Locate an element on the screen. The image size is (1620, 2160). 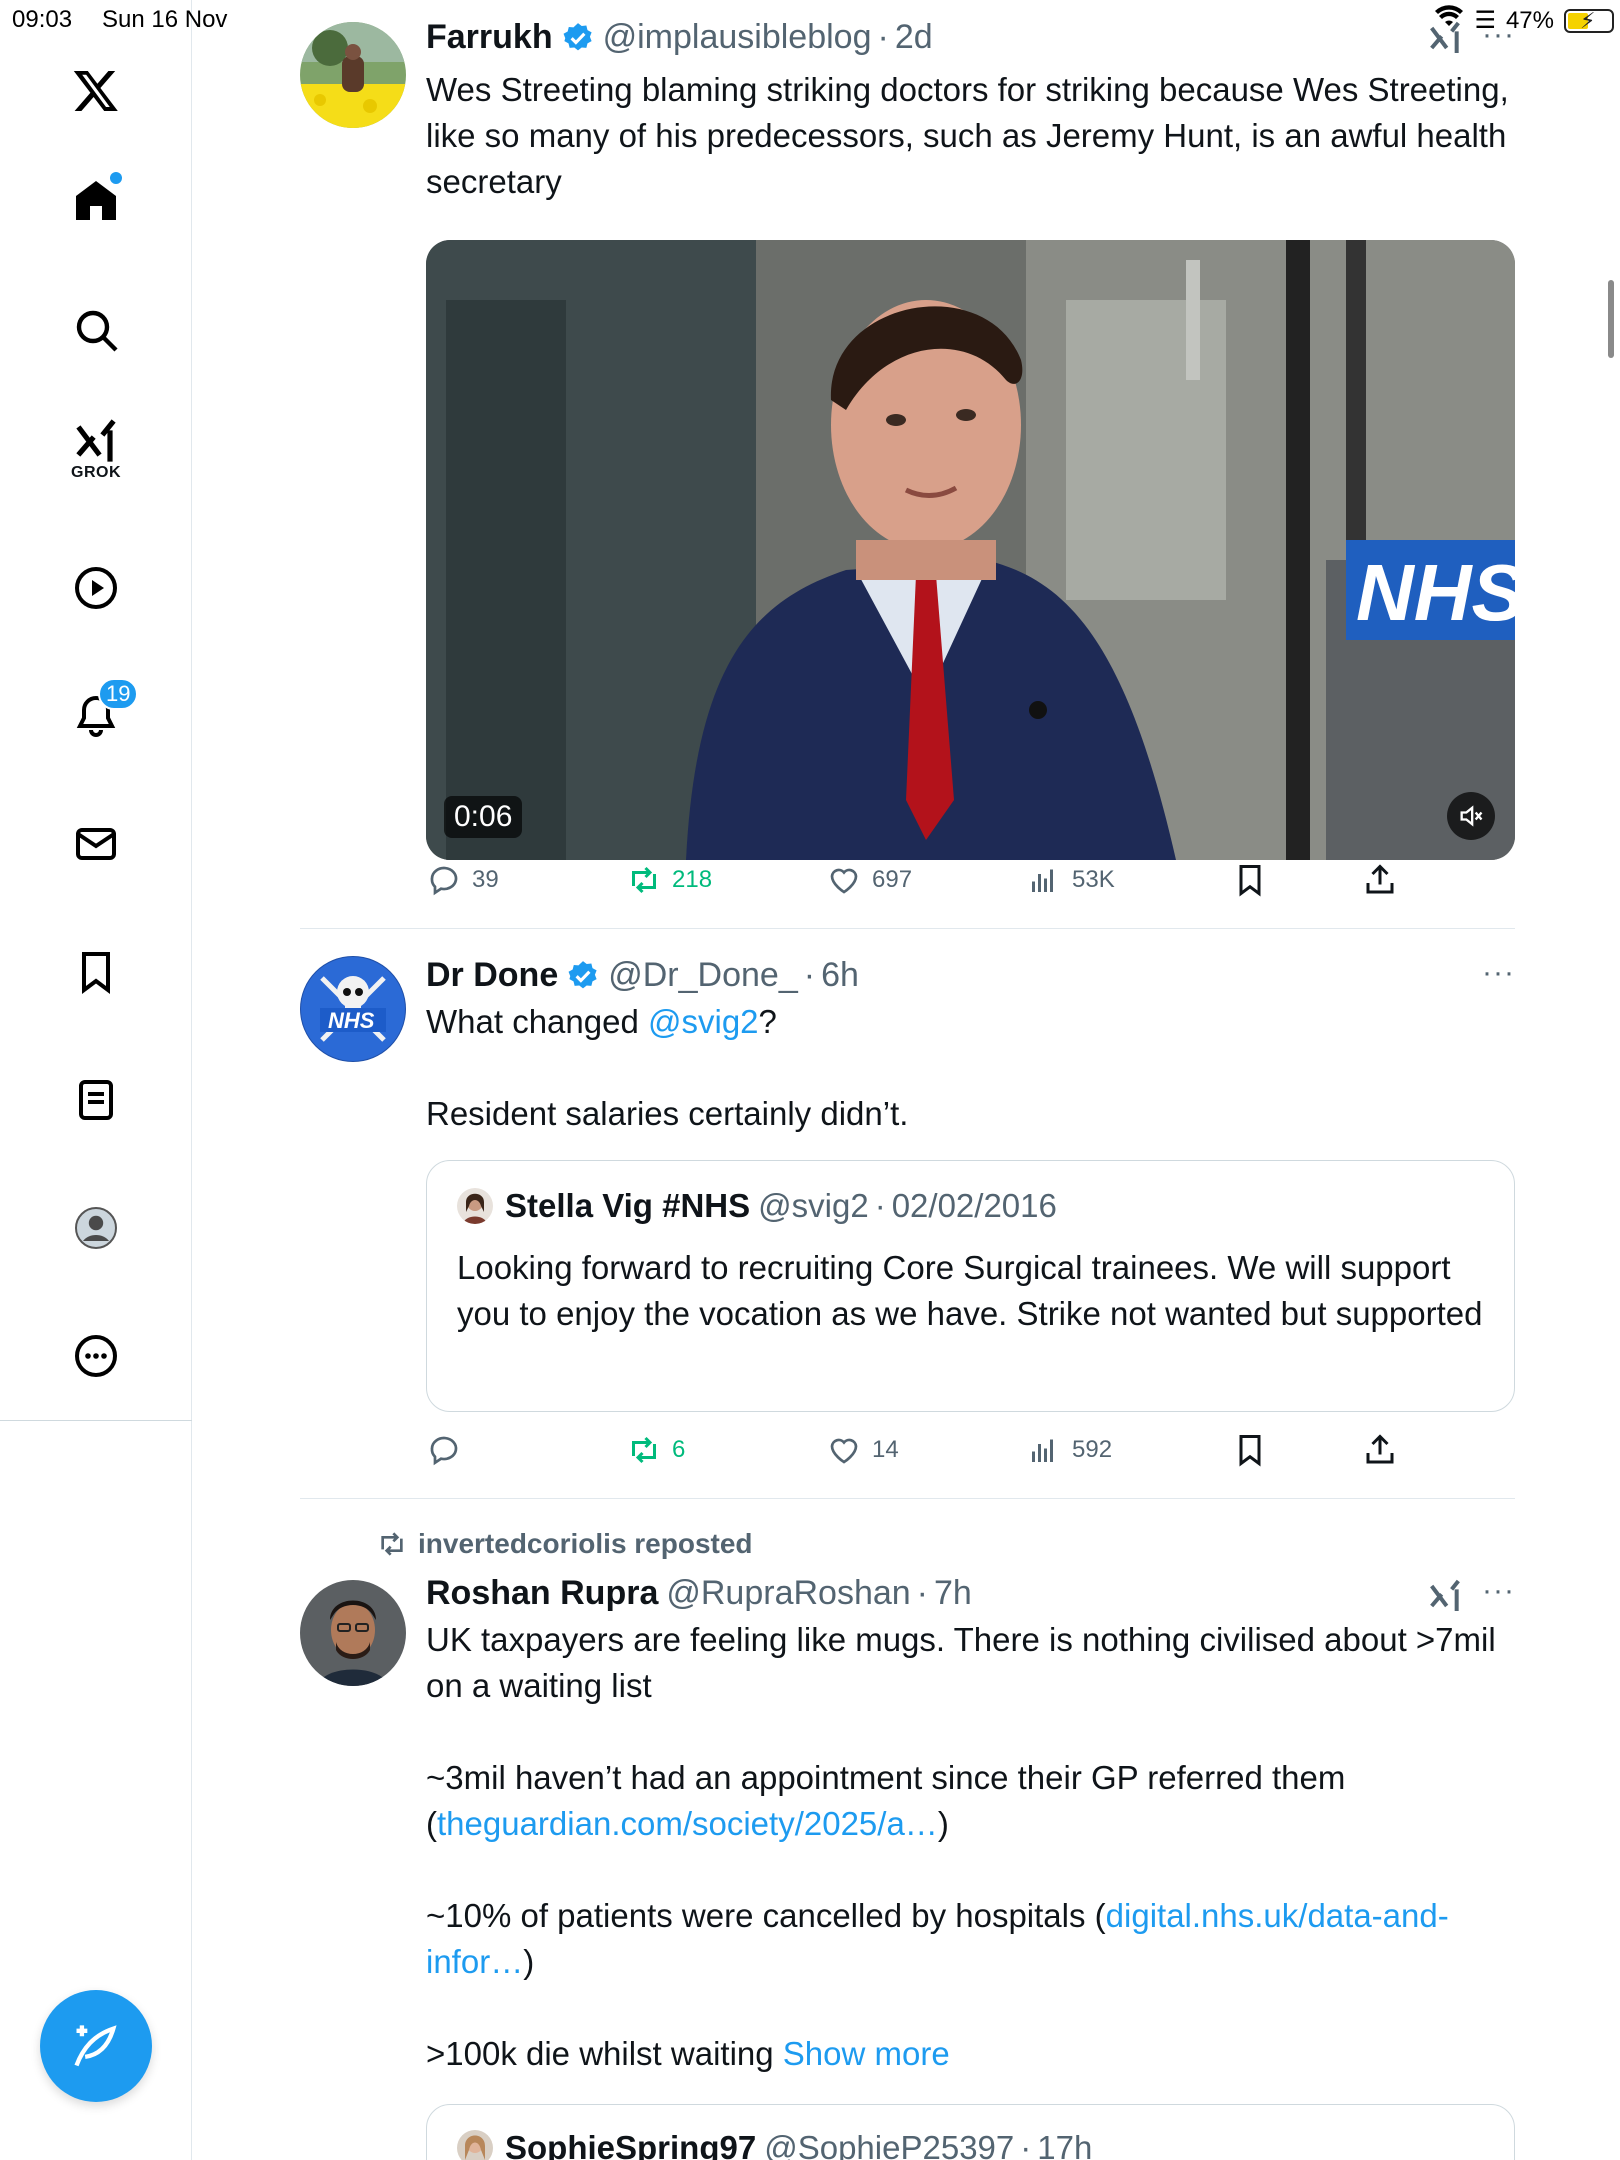
compose-post-button is located at coordinates (96, 2046).